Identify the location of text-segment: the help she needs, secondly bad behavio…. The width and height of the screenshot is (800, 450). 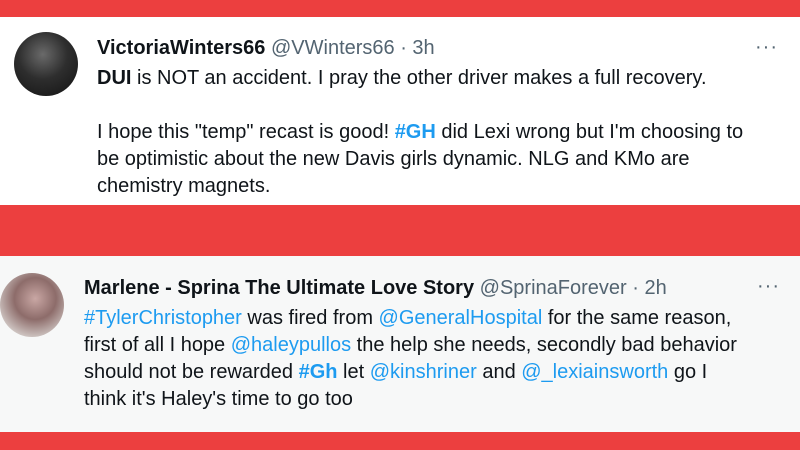
(544, 345).